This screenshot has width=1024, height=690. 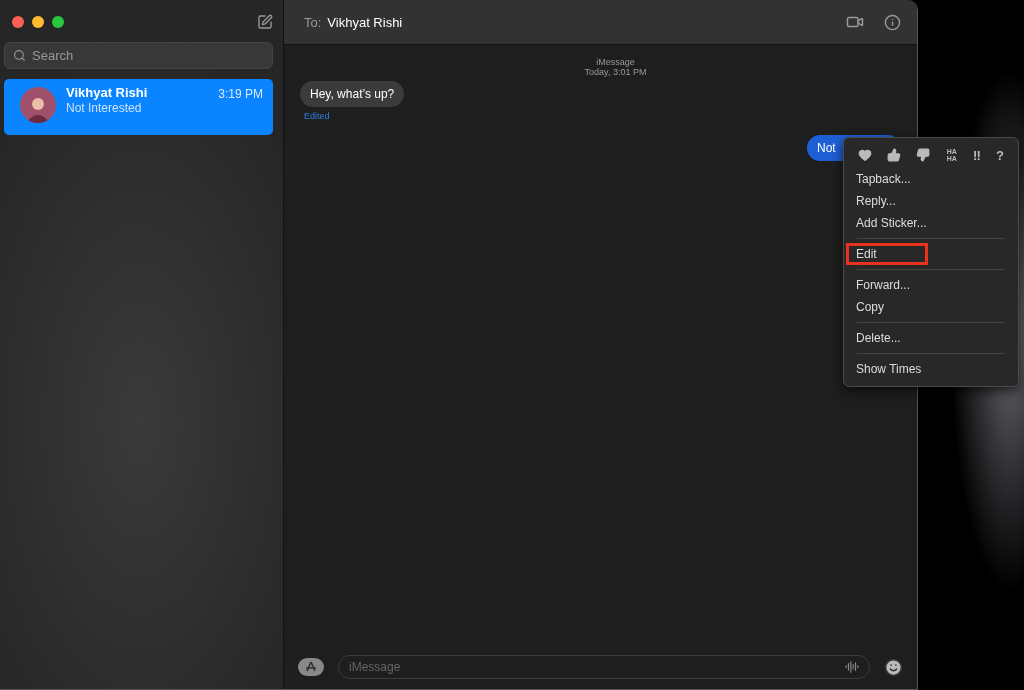 I want to click on emoji-icon, so click(x=893, y=667).